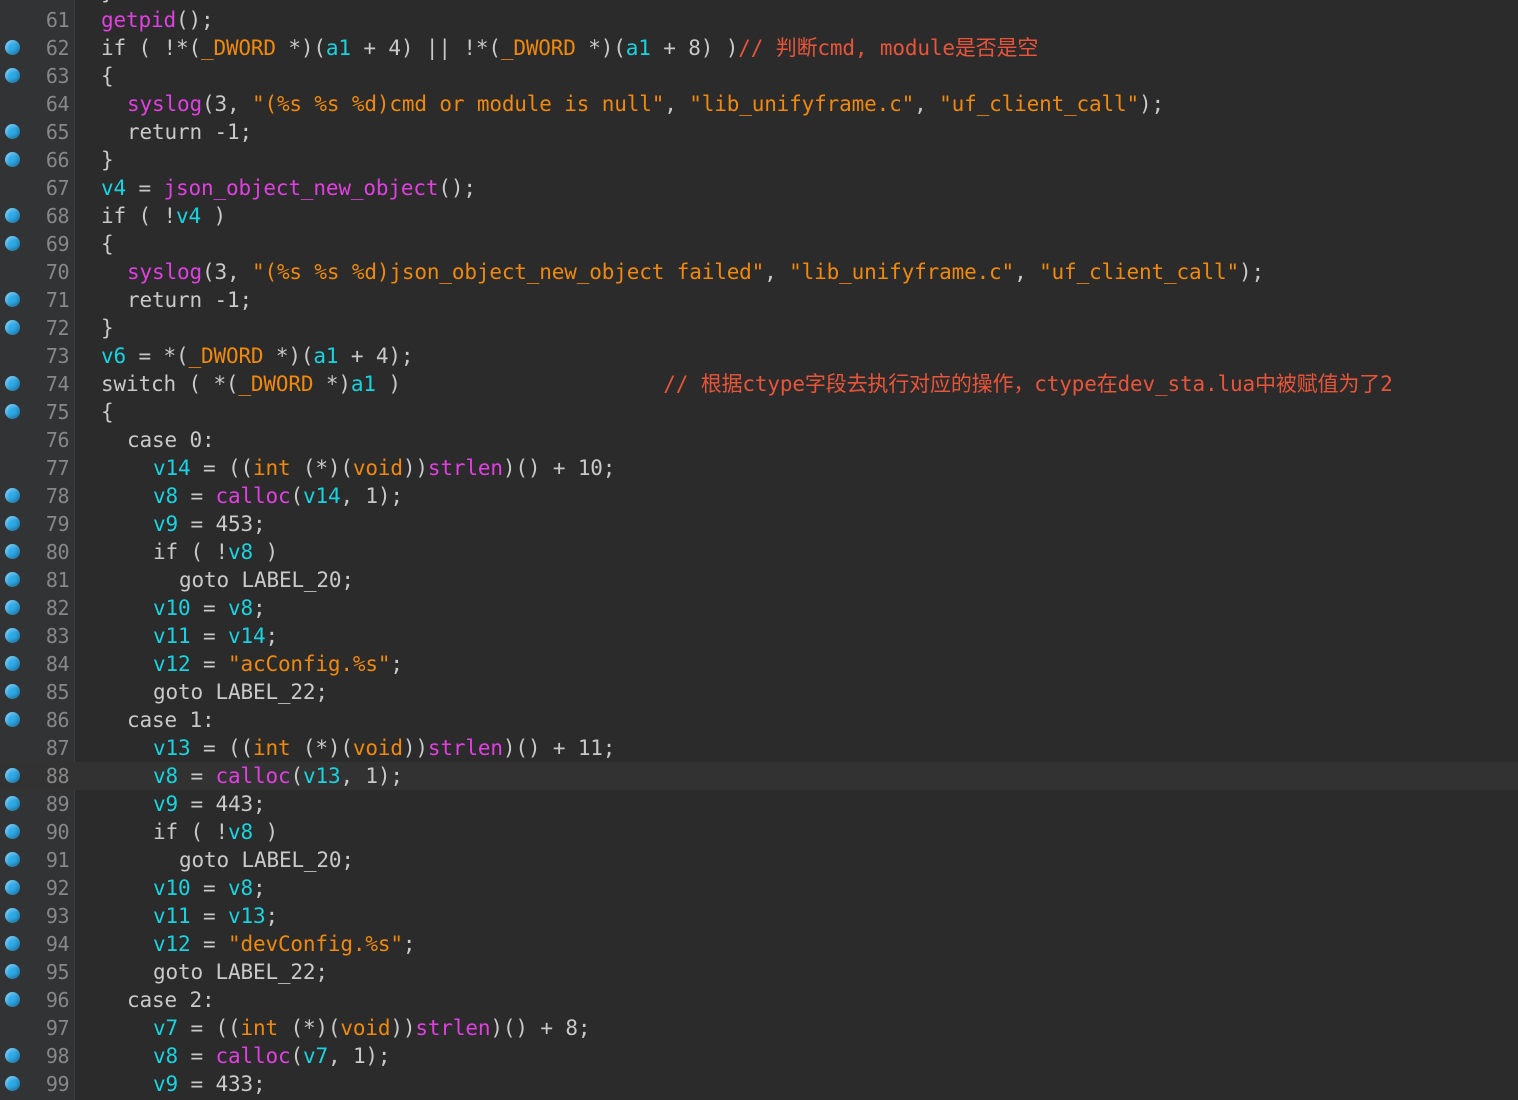 The height and width of the screenshot is (1100, 1518). I want to click on code-line: 68 if ( !v4 ), so click(759, 216).